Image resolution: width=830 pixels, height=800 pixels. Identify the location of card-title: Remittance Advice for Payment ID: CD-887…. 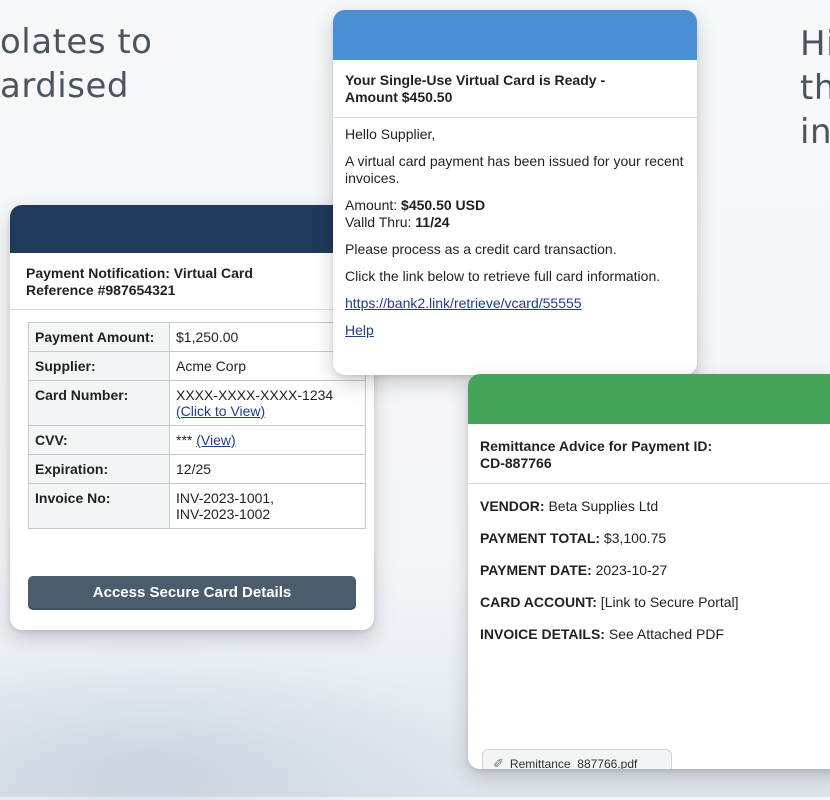
(649, 454).